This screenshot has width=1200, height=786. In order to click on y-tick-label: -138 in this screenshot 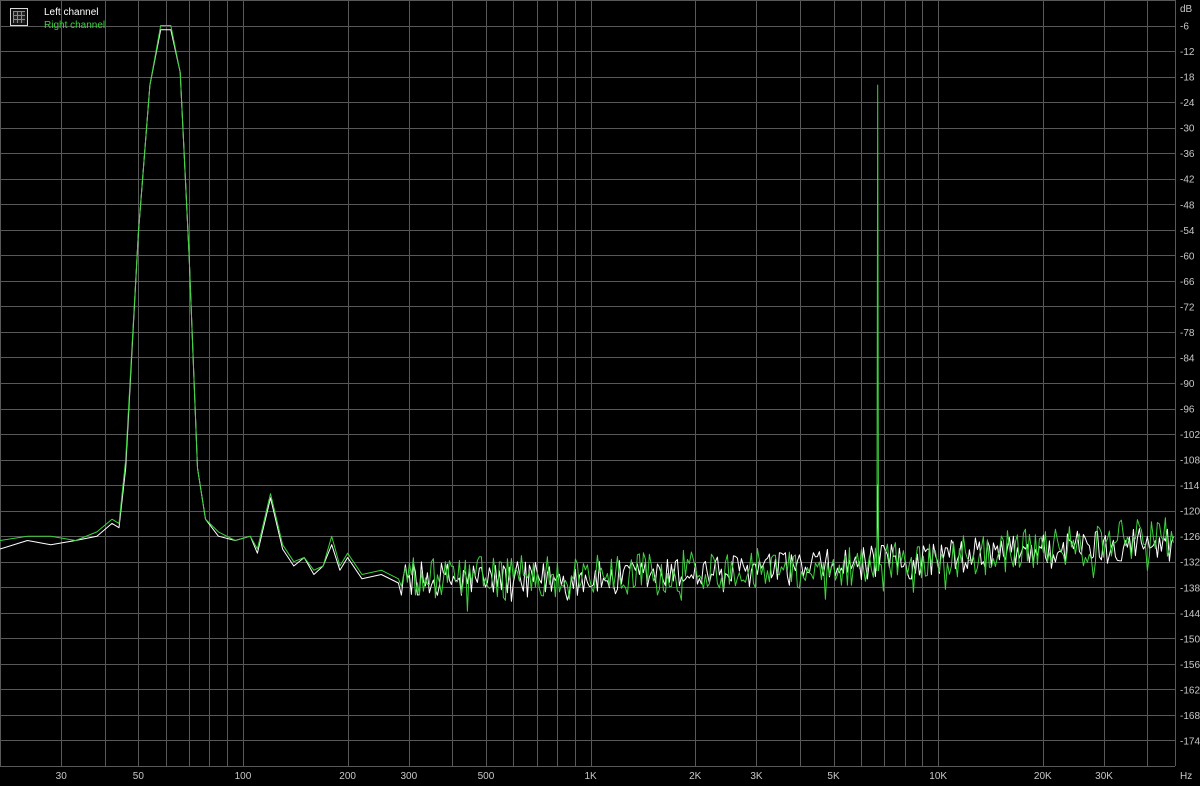, I will do `click(1190, 588)`.